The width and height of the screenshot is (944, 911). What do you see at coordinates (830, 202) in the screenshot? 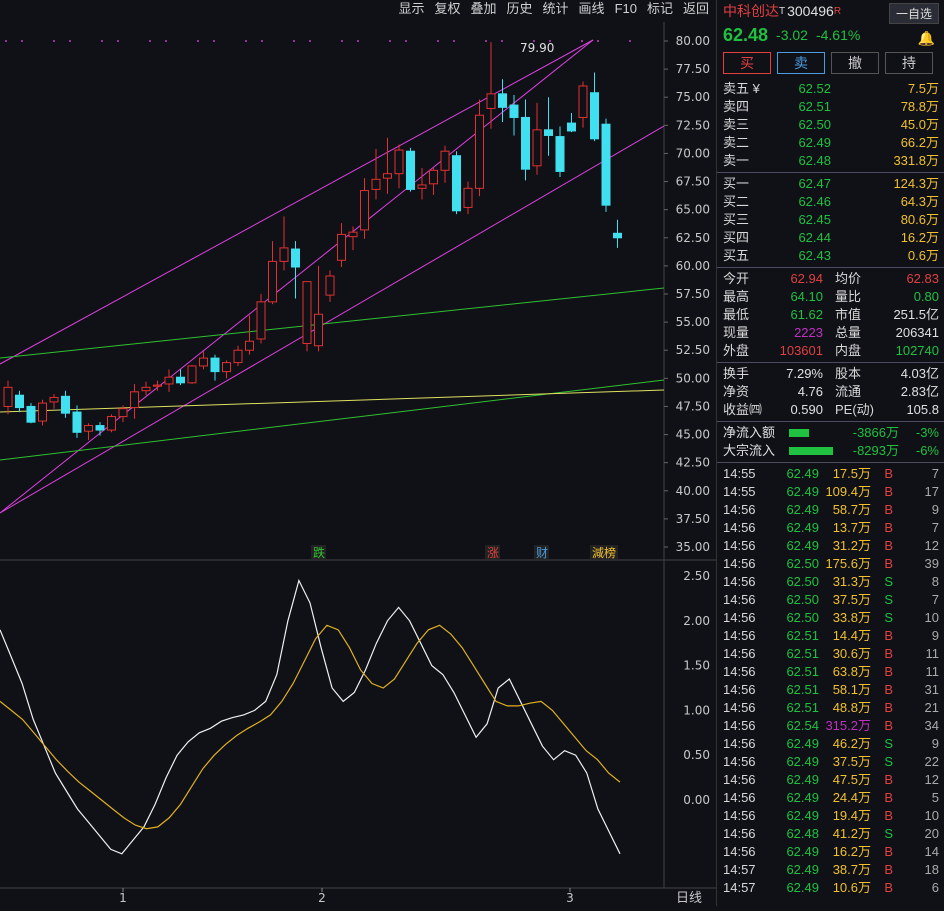
I see `bids-row: 买二 62.46 64.3万` at bounding box center [830, 202].